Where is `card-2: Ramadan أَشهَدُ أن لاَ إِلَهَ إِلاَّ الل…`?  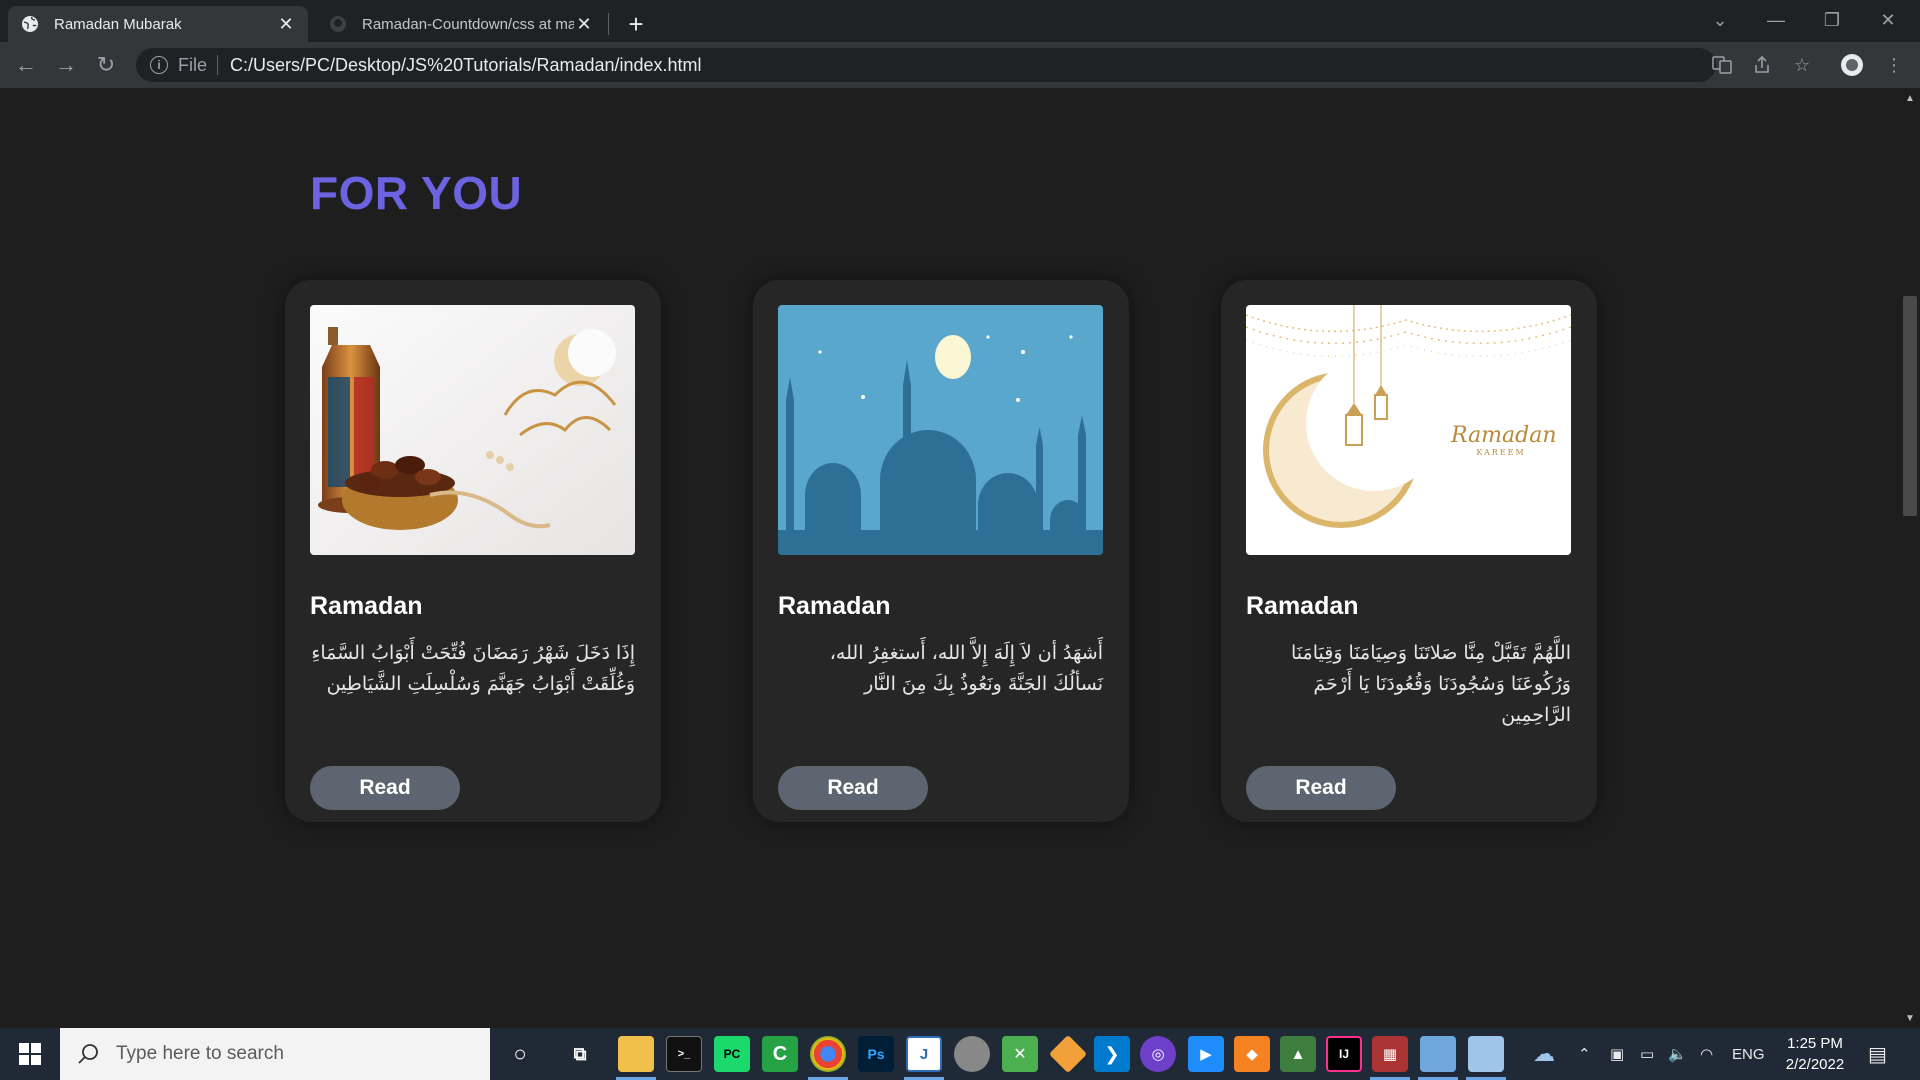 card-2: Ramadan أَشهَدُ أن لاَ إِلَهَ إِلاَّ الل… is located at coordinates (941, 551).